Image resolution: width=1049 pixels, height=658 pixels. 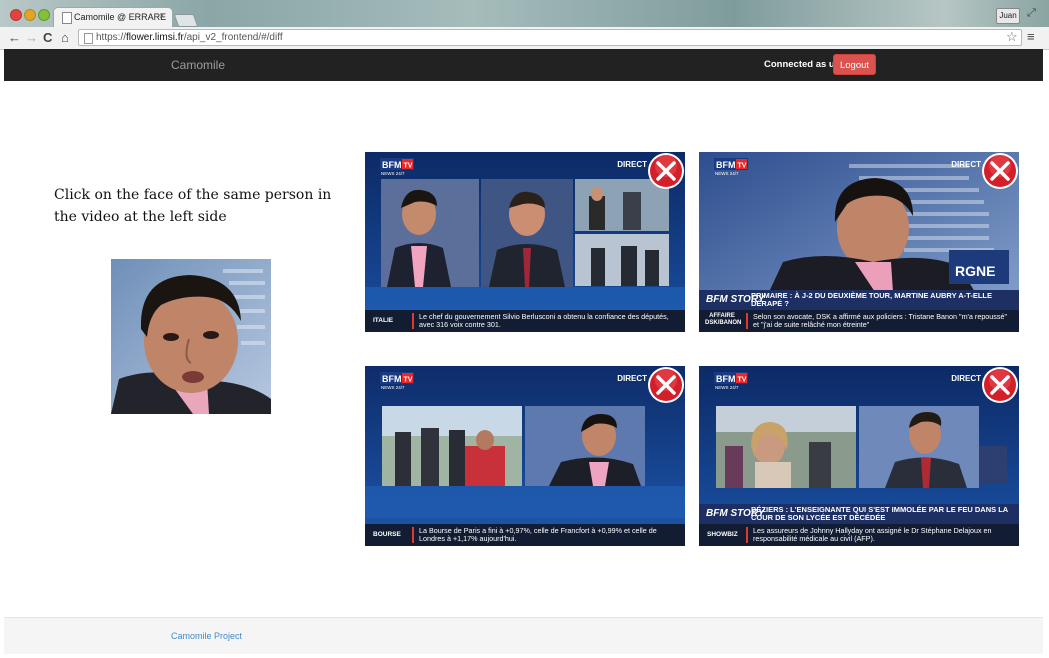 What do you see at coordinates (30, 15) in the screenshot?
I see `minimize-window-button` at bounding box center [30, 15].